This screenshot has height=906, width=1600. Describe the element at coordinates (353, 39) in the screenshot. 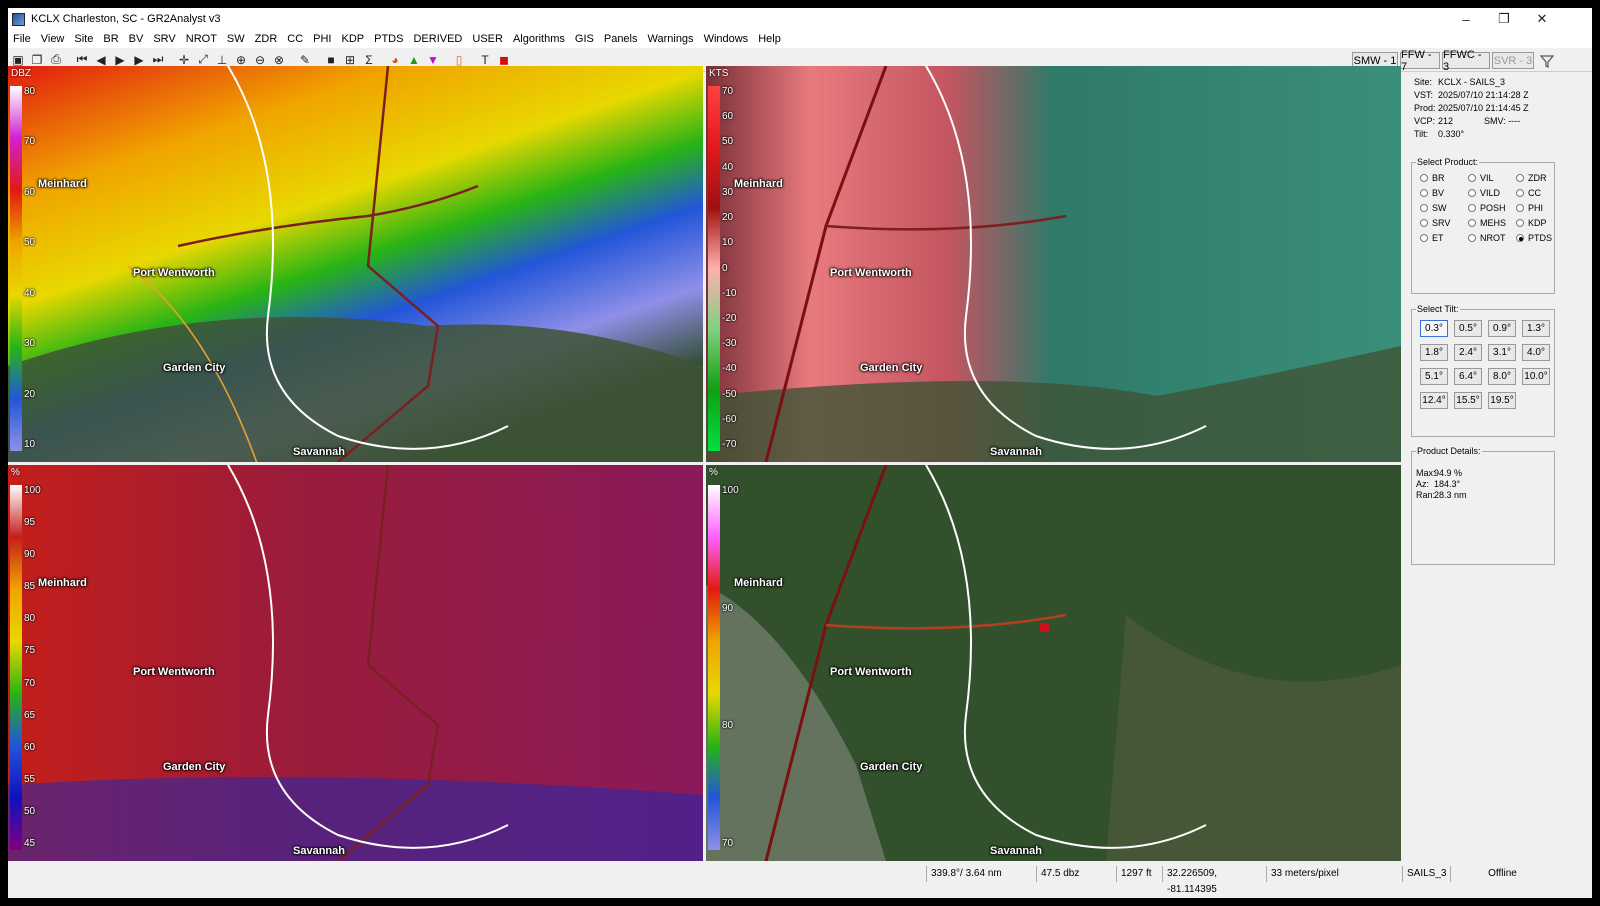

I see `menu-kdp: KDP` at that location.